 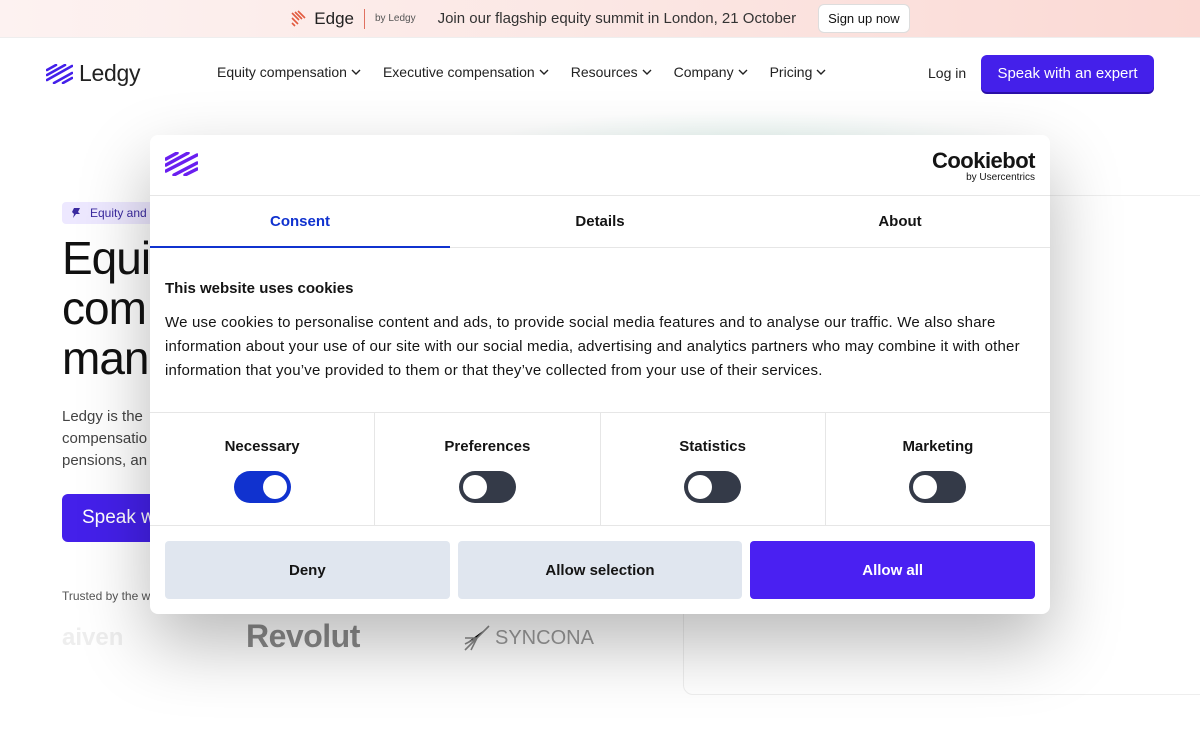 I want to click on hero-badge-label: Equity and, so click(x=118, y=213).